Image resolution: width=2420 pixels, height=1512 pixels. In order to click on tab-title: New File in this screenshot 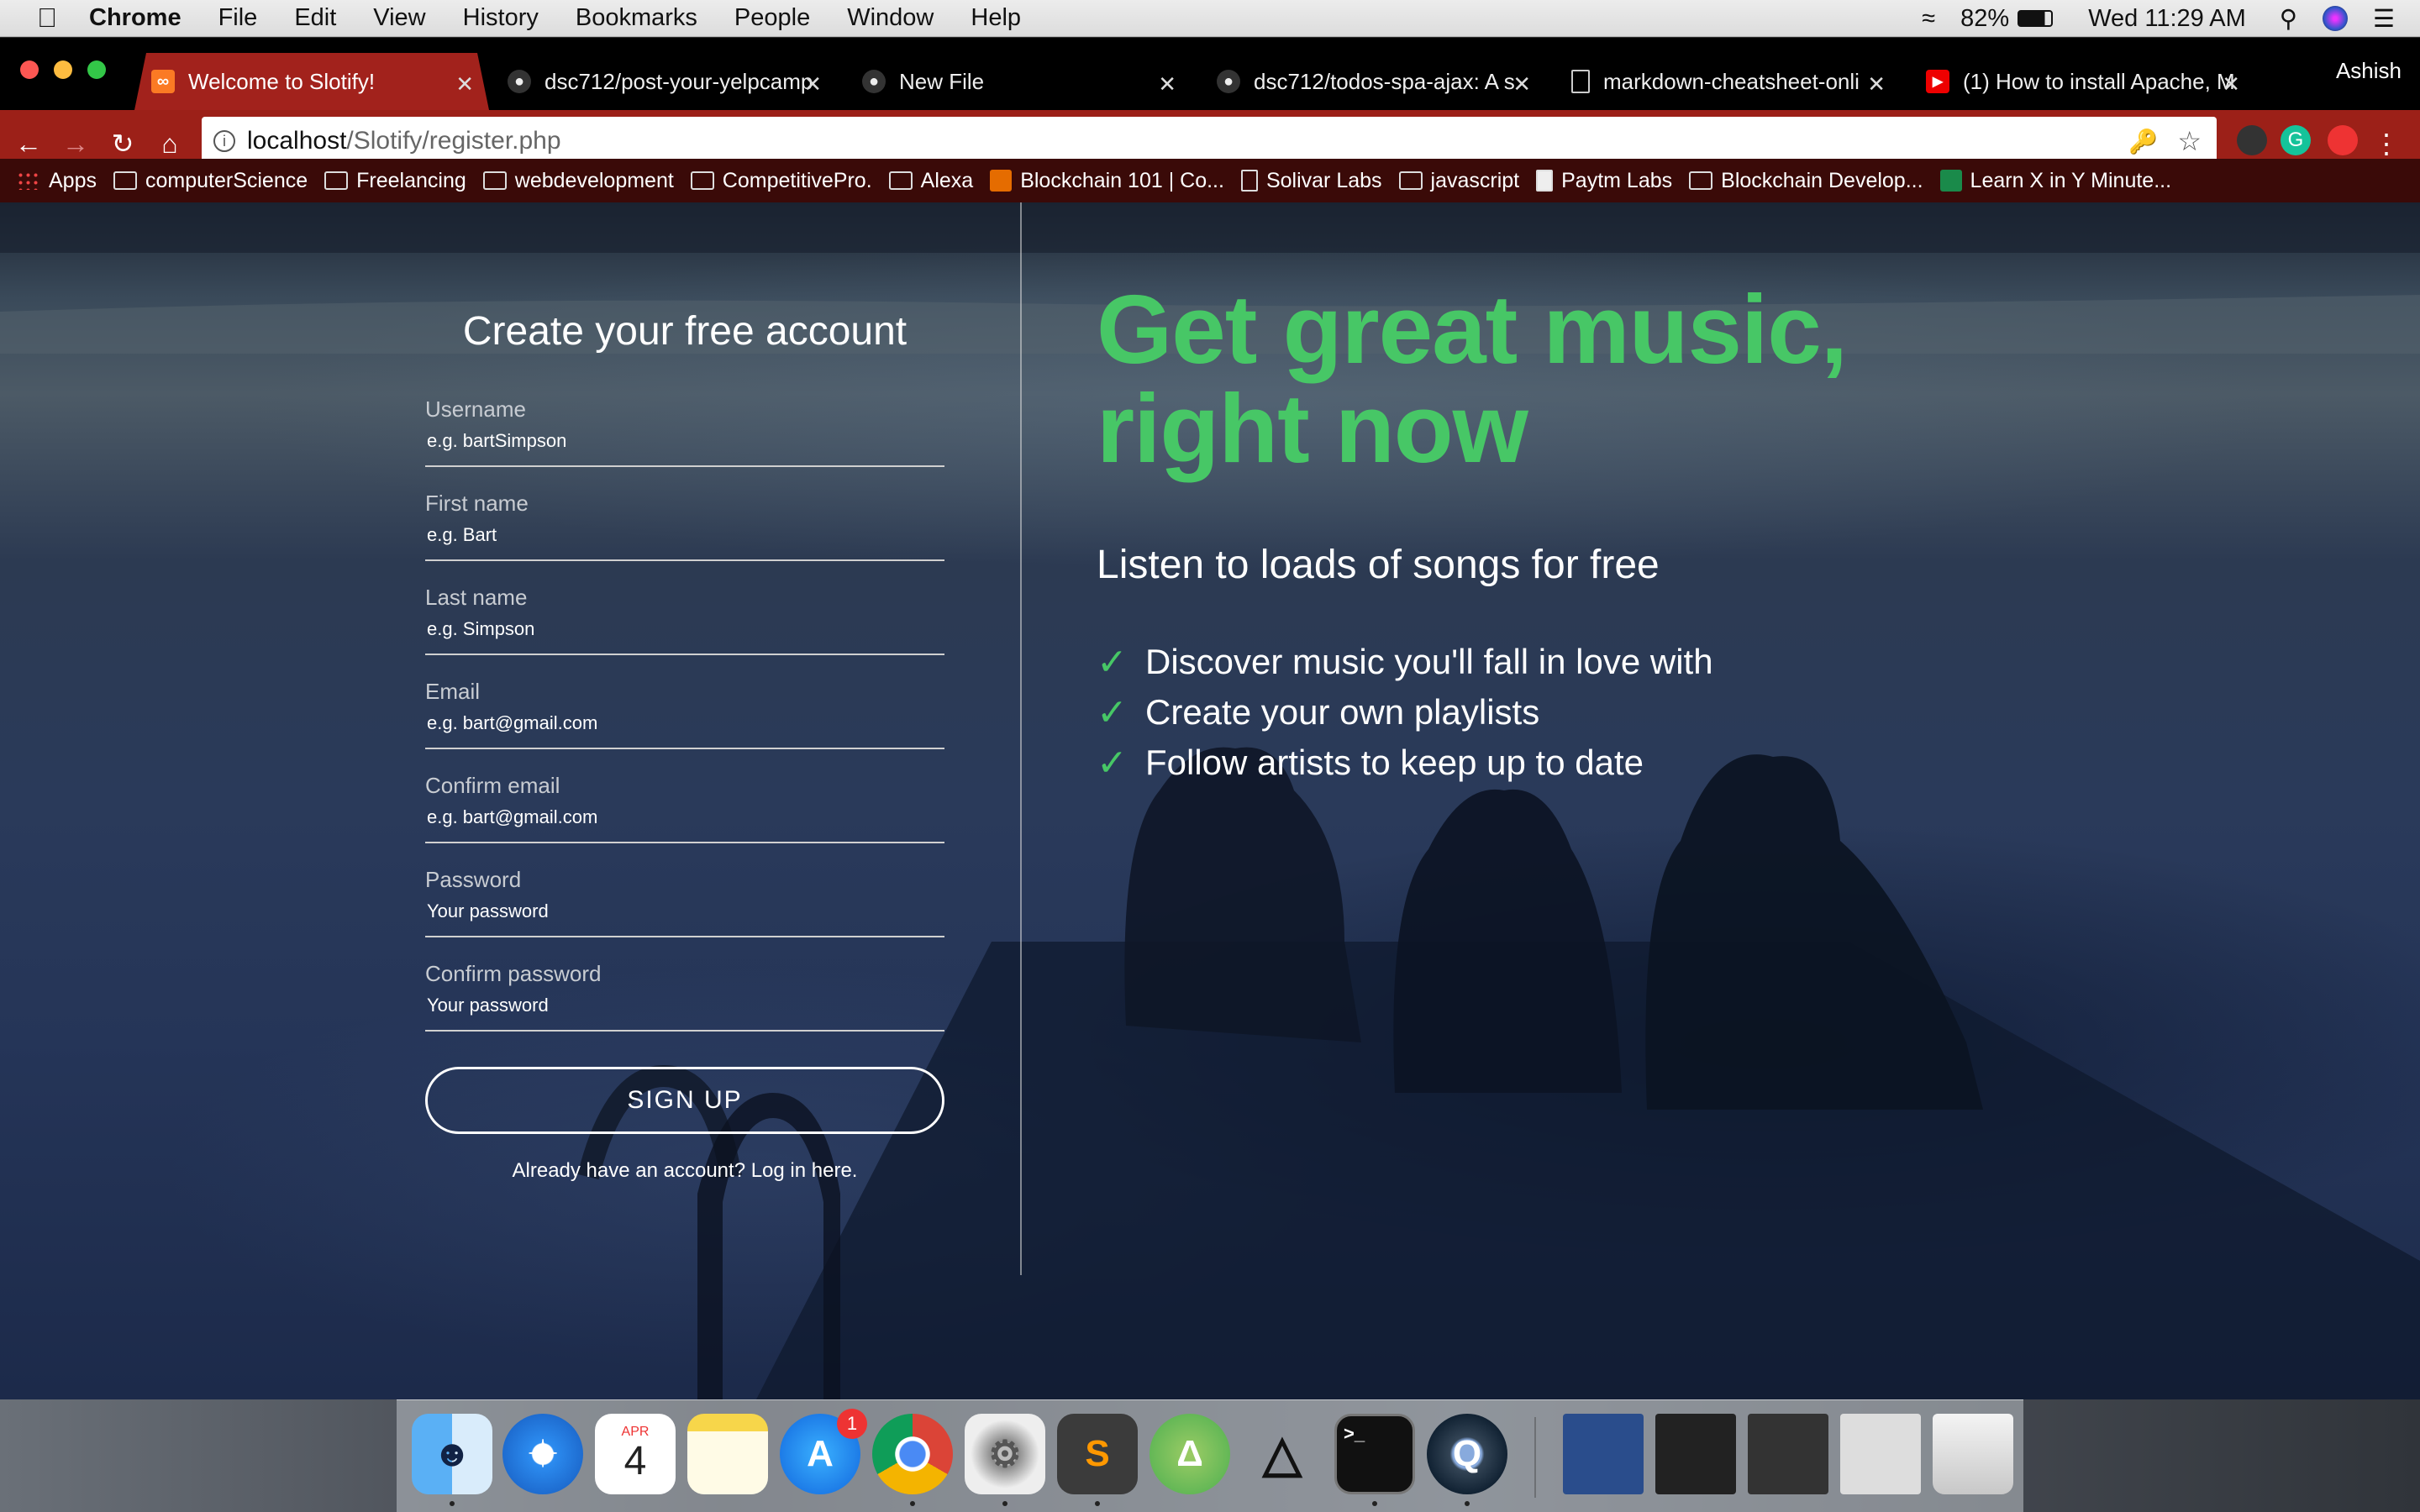, I will do `click(942, 81)`.